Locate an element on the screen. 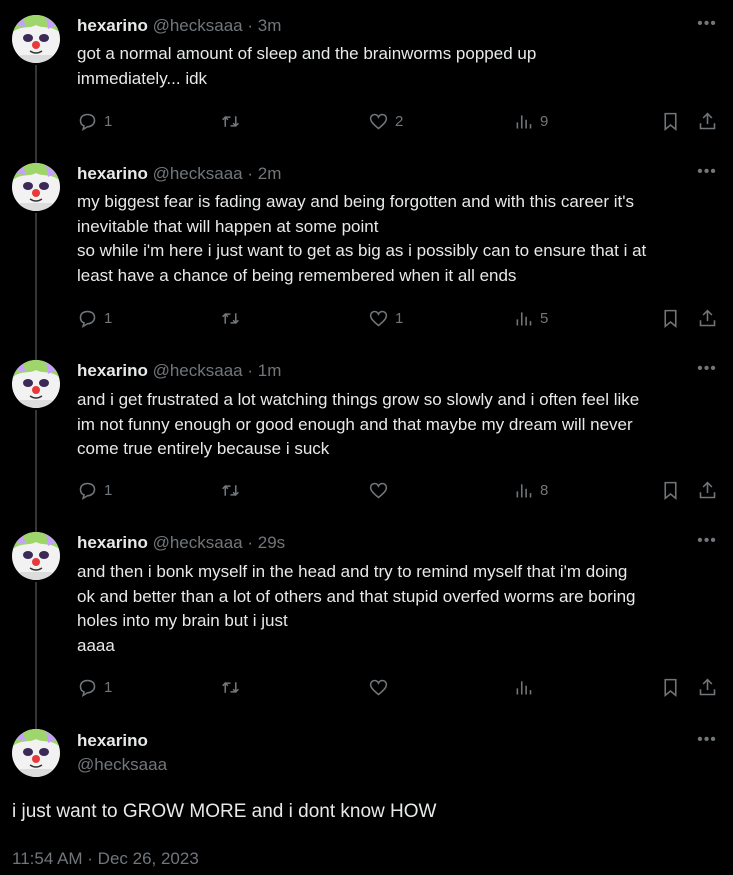 This screenshot has width=733, height=875. time: 1m is located at coordinates (270, 370).